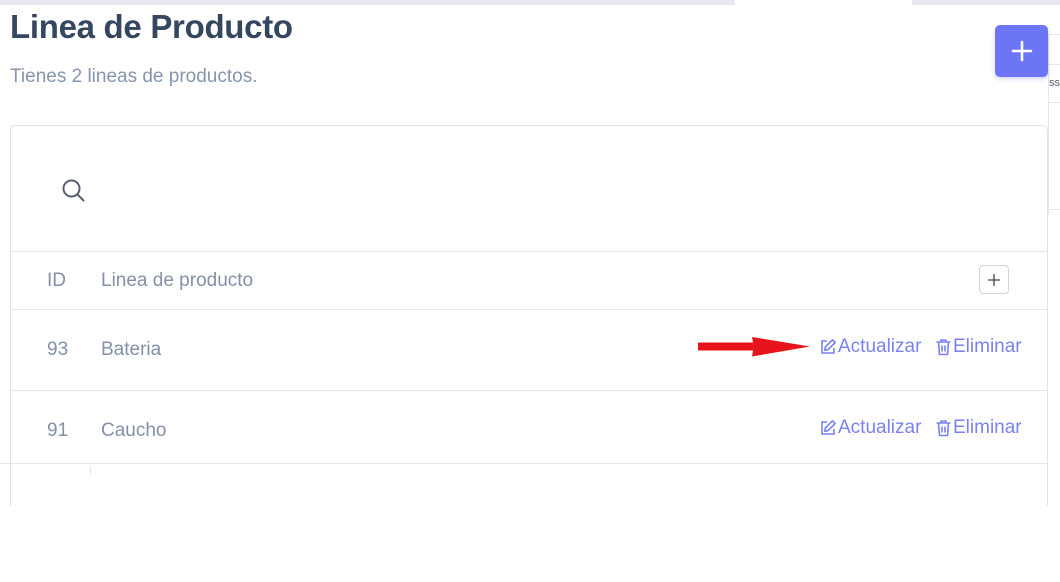 Image resolution: width=1060 pixels, height=582 pixels. What do you see at coordinates (529, 350) in the screenshot?
I see `table-row: 93 Bateria Actualizar Eliminar` at bounding box center [529, 350].